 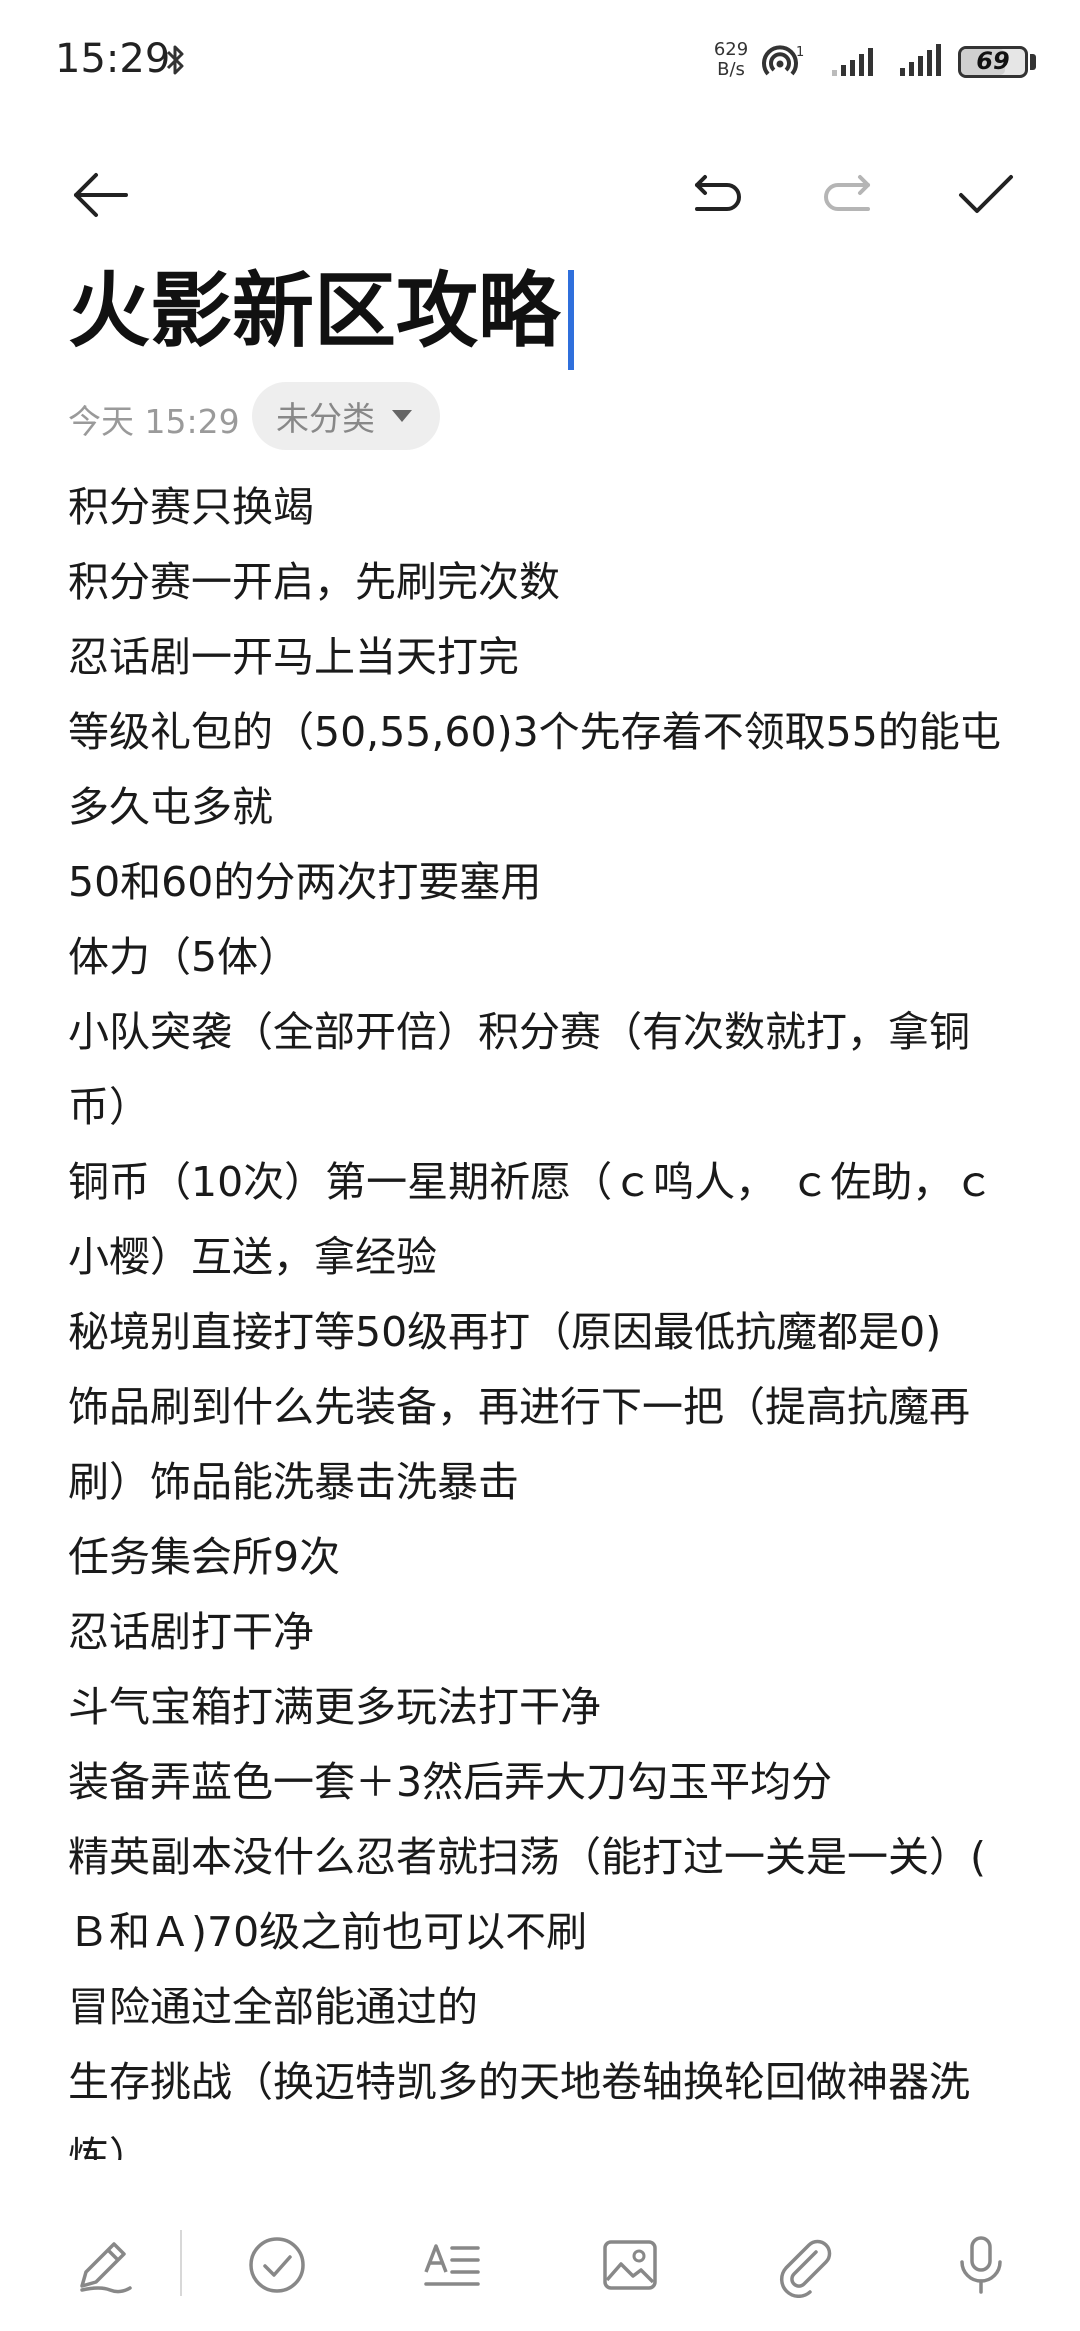 I want to click on hotspot-icon: 1, so click(x=783, y=60).